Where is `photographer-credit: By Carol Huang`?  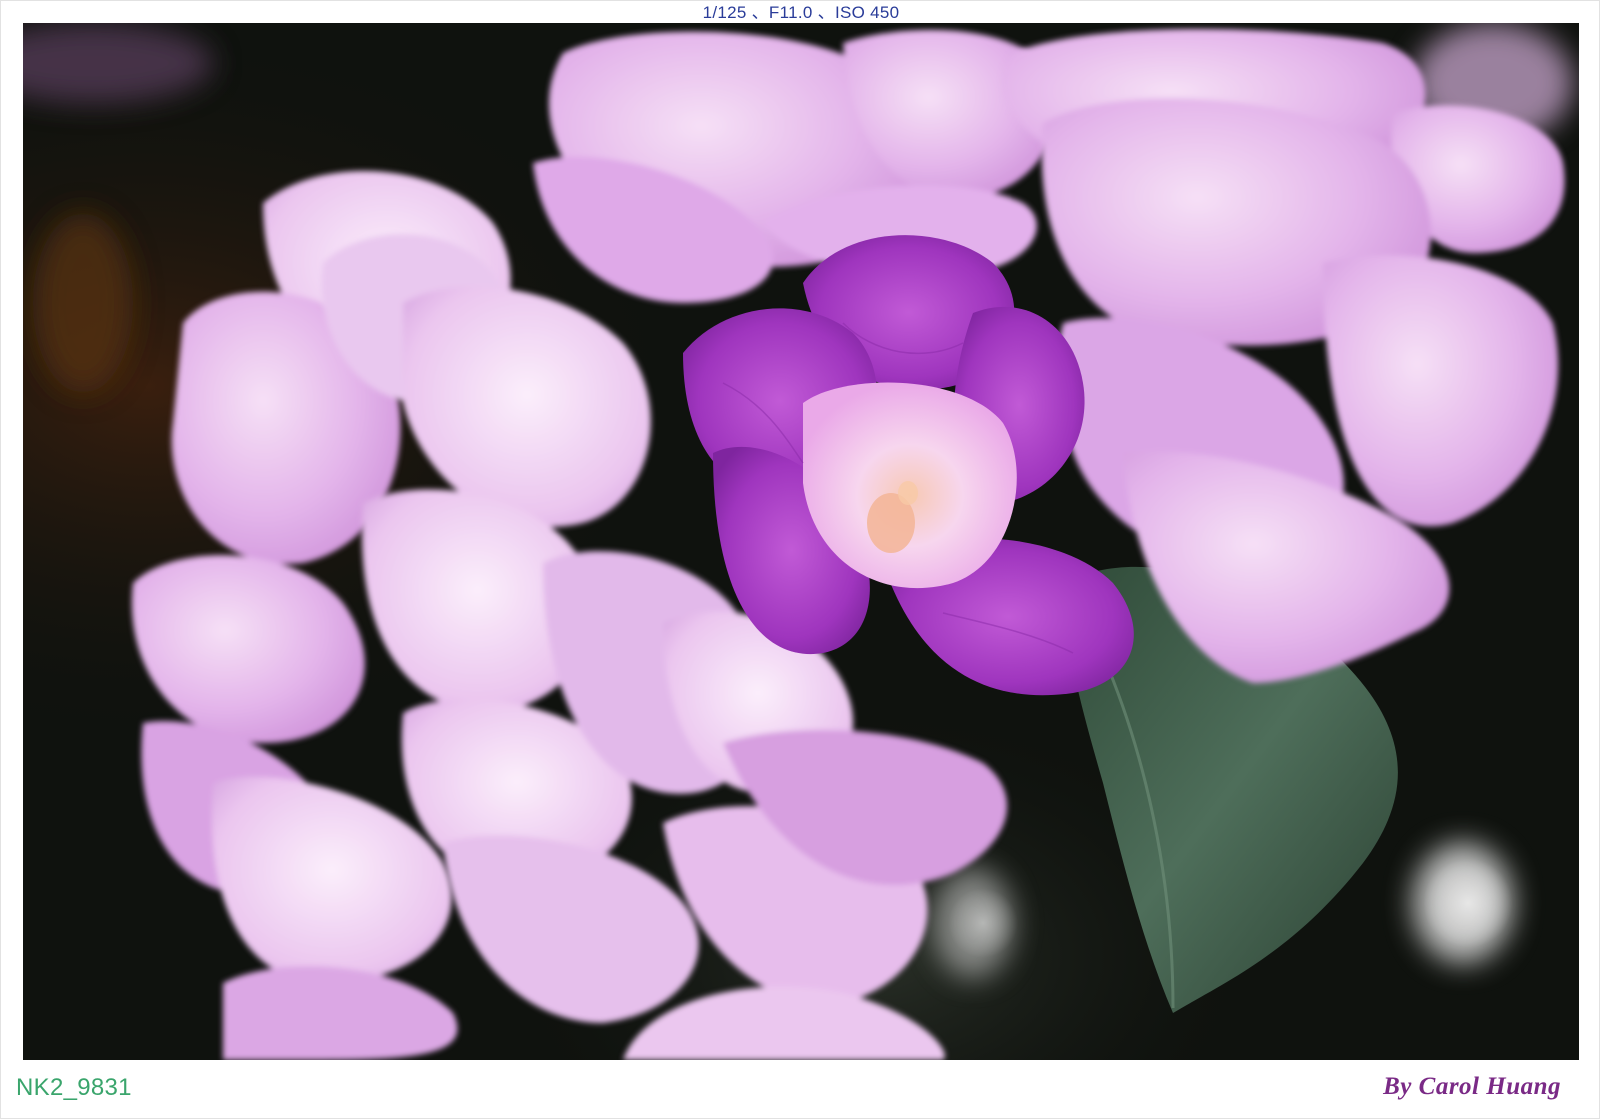 photographer-credit: By Carol Huang is located at coordinates (1472, 1086).